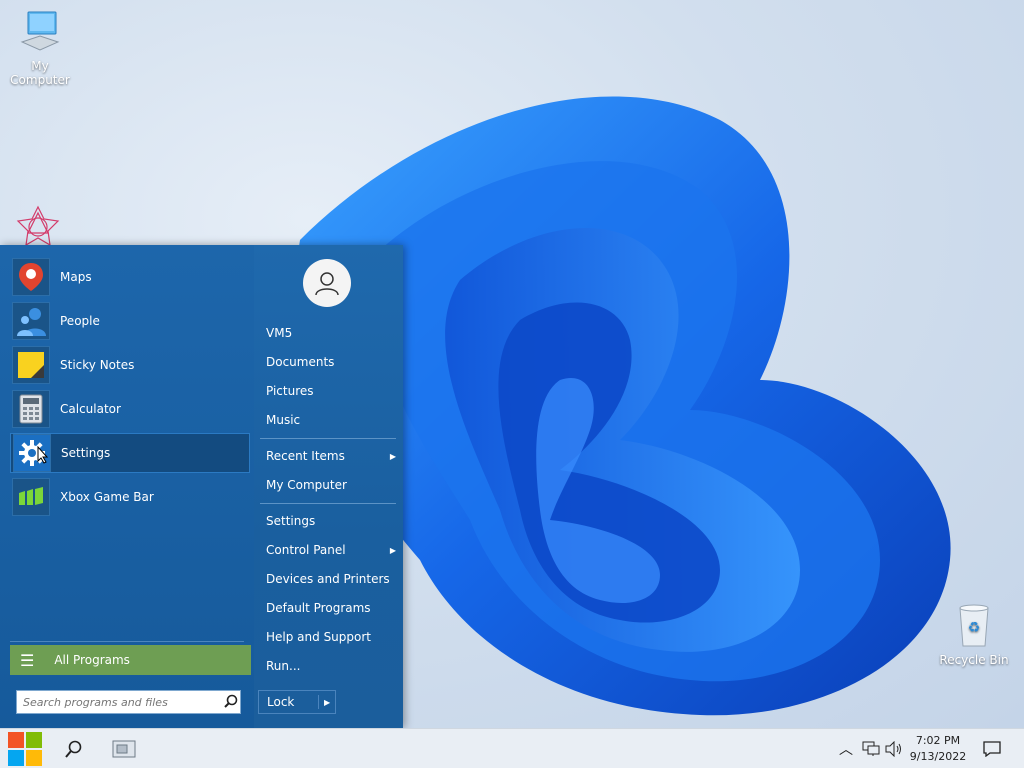 Image resolution: width=1024 pixels, height=768 pixels. What do you see at coordinates (43, 455) in the screenshot?
I see `mouse-cursor-icon` at bounding box center [43, 455].